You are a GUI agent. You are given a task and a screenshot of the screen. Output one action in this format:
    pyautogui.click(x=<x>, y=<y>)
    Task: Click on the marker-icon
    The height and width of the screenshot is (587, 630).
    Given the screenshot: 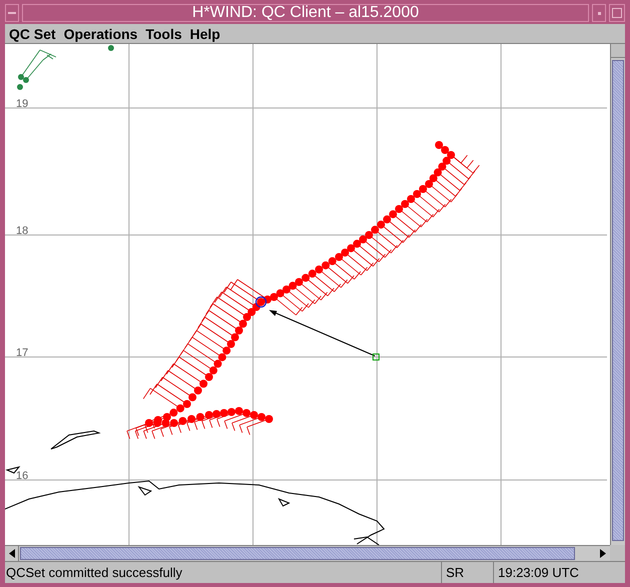 What is the action you would take?
    pyautogui.click(x=376, y=357)
    